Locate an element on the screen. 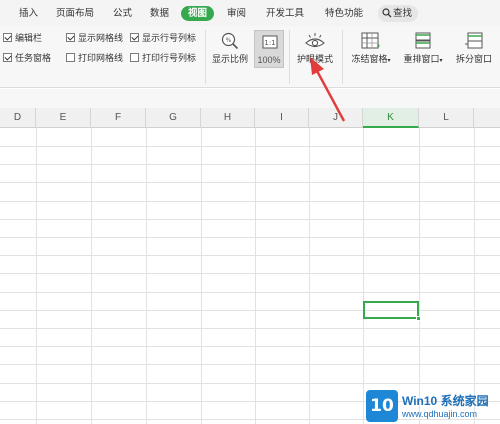  column-header-m is located at coordinates (487, 118).